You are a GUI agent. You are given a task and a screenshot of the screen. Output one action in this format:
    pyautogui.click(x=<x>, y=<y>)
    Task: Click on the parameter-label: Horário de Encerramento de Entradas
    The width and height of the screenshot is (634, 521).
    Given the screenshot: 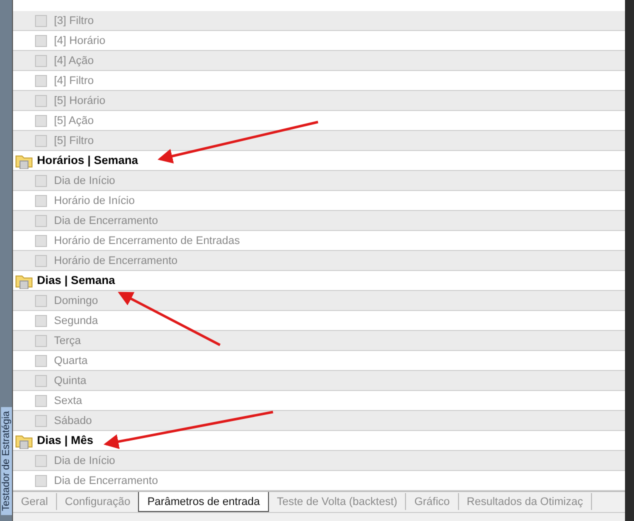 What is the action you would take?
    pyautogui.click(x=147, y=240)
    